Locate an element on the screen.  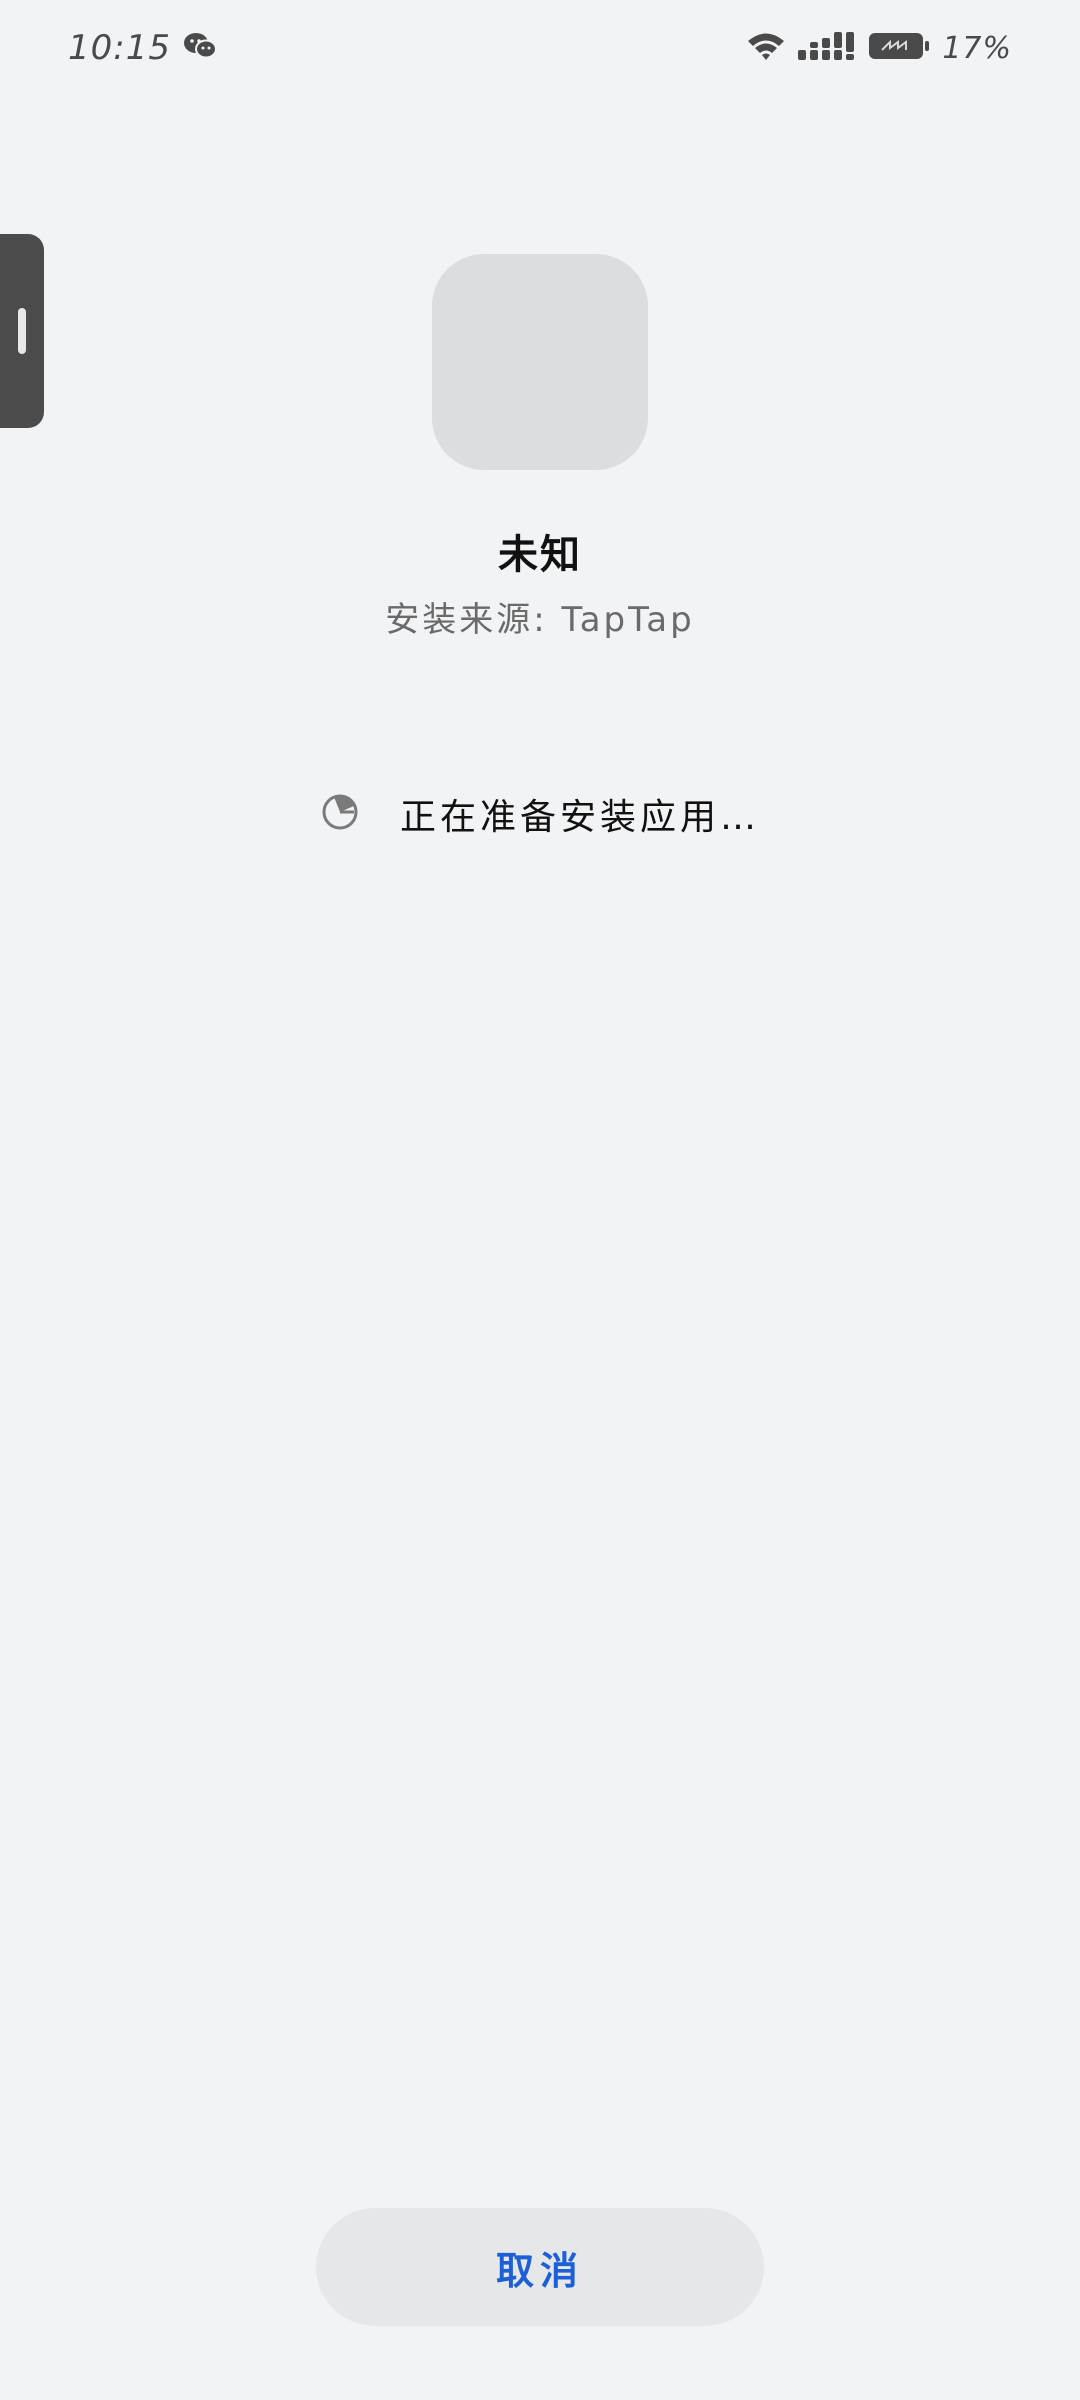
wechat-icon is located at coordinates (200, 48).